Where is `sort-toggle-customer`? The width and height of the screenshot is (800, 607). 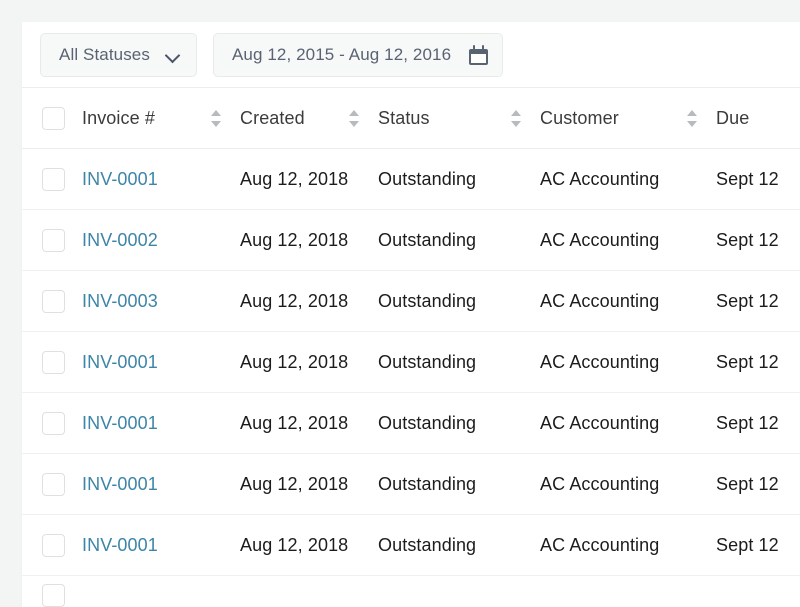 sort-toggle-customer is located at coordinates (692, 118).